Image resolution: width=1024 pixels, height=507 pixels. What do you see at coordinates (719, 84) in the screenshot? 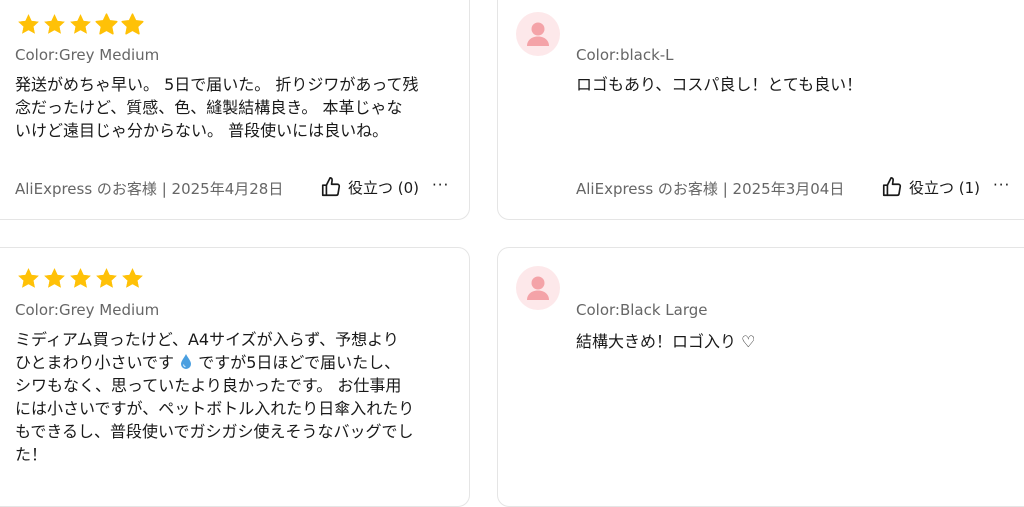
I see `review-text: ロゴもあり、コスパ良し！とても良い！` at bounding box center [719, 84].